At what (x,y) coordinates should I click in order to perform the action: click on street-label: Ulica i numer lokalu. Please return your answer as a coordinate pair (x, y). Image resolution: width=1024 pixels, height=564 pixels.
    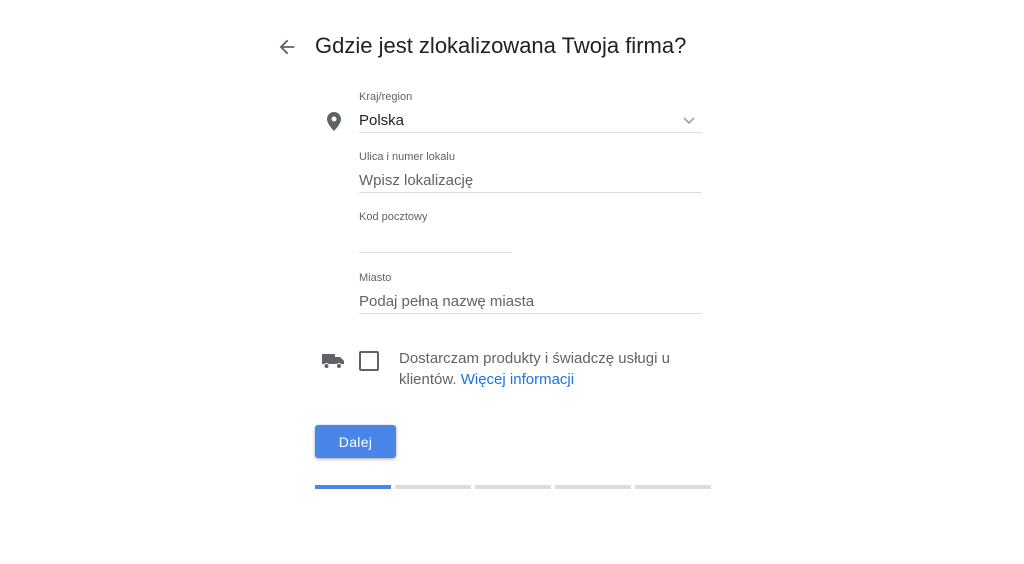
    Looking at the image, I should click on (407, 157).